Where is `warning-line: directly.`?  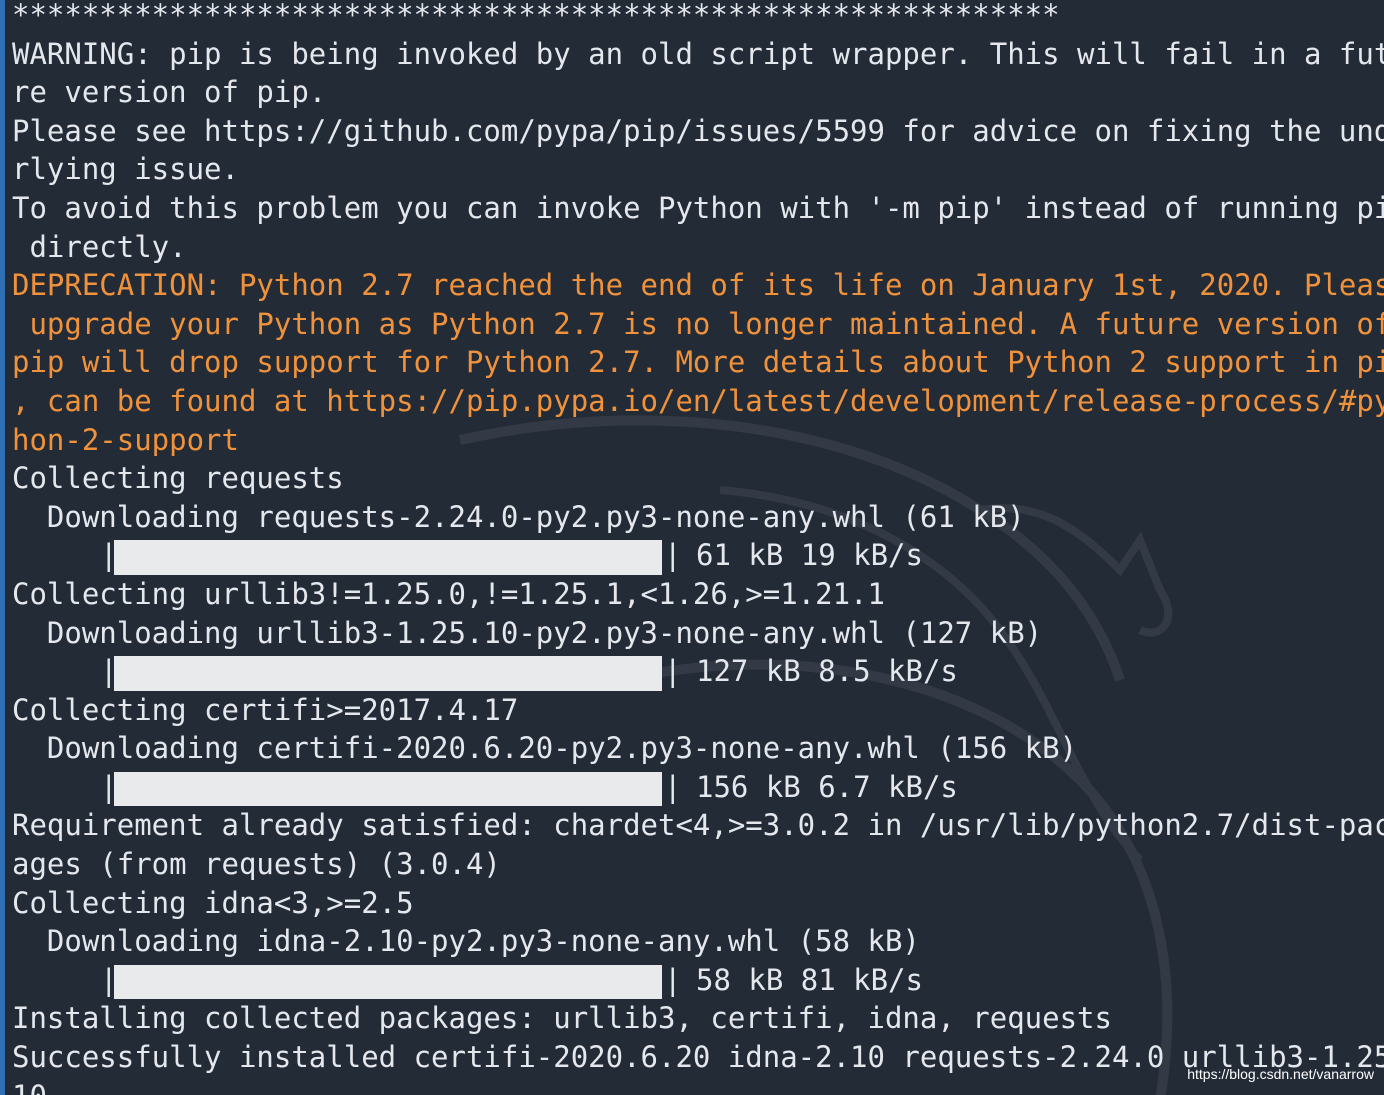 warning-line: directly. is located at coordinates (99, 246).